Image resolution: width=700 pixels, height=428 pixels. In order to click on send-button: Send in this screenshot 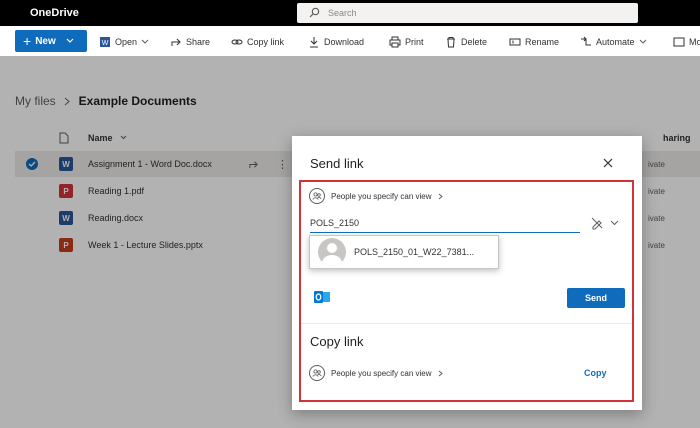, I will do `click(596, 298)`.